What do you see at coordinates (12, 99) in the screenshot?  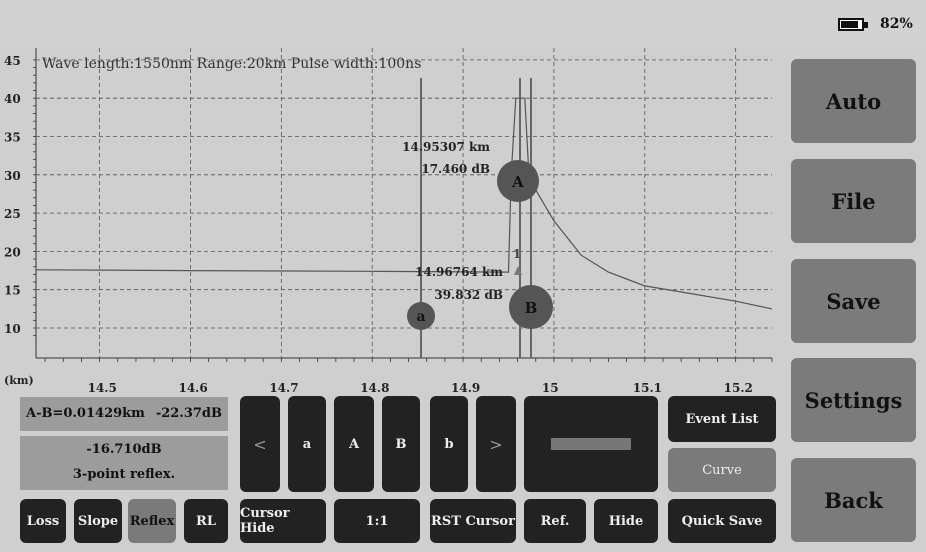 I see `y-tick-label: 40` at bounding box center [12, 99].